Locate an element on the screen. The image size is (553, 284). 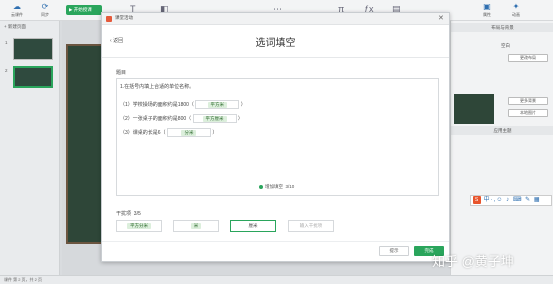
dialog-heading: 选词填空 is located at coordinates (275, 43).